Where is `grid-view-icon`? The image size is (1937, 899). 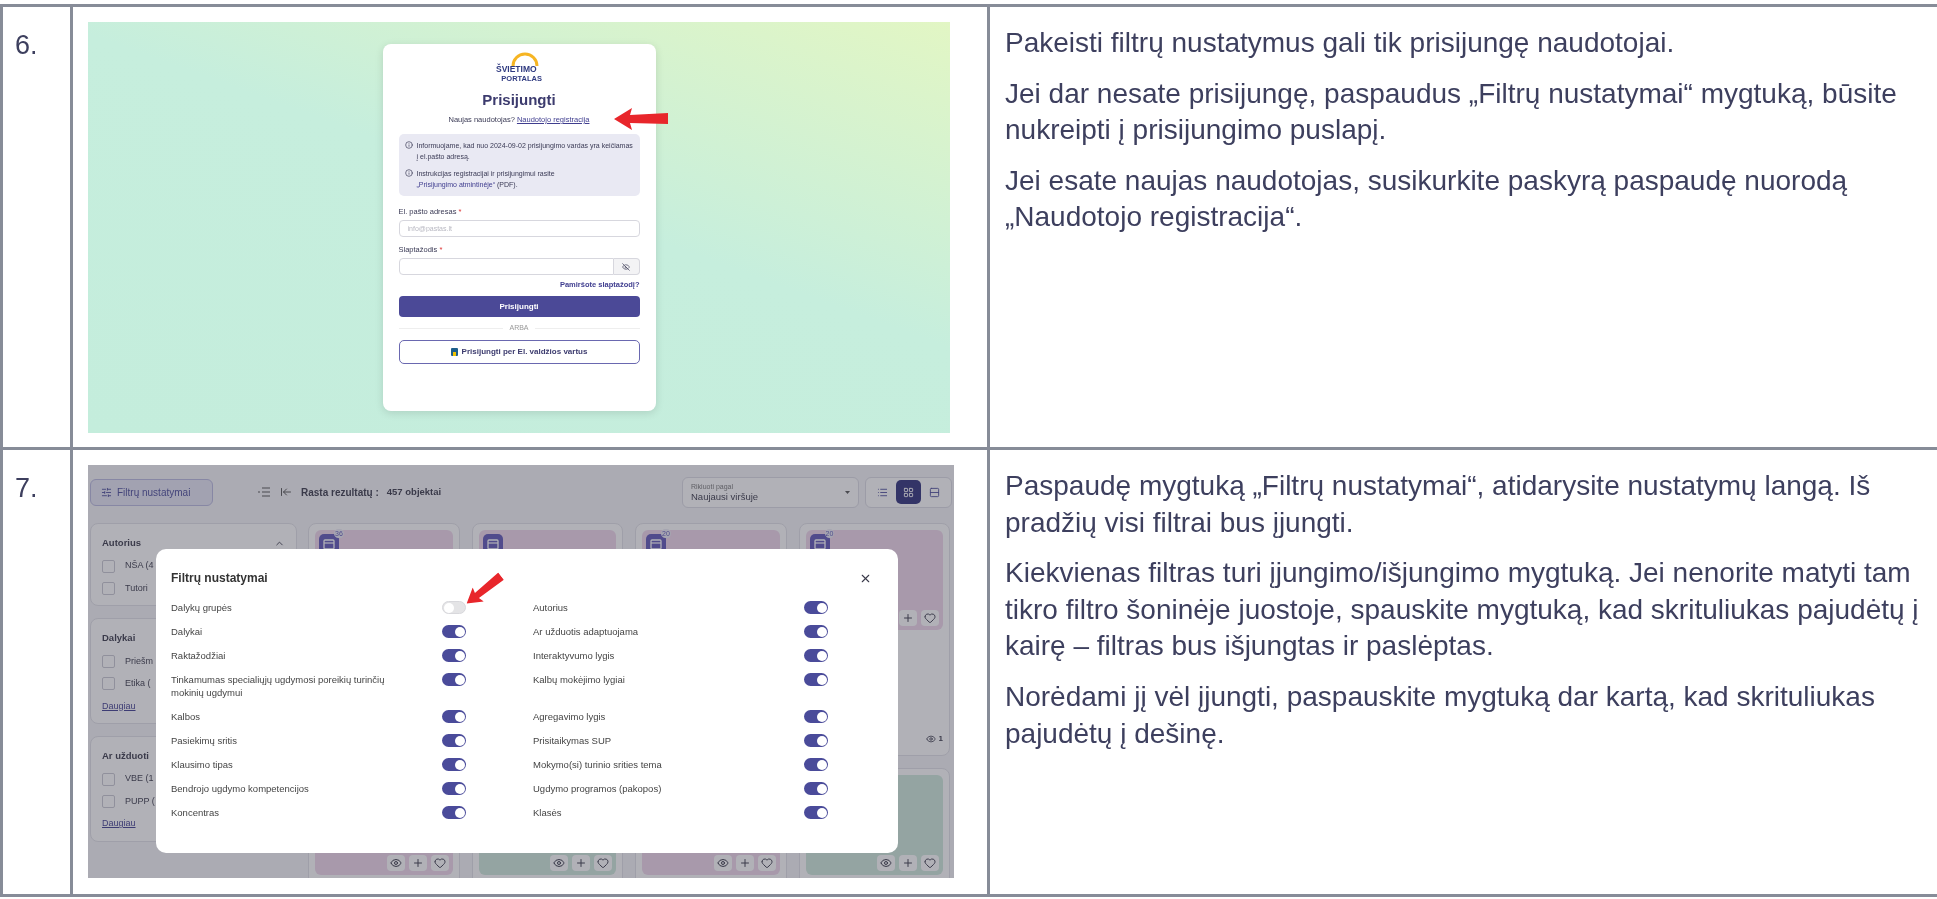
grid-view-icon is located at coordinates (908, 492).